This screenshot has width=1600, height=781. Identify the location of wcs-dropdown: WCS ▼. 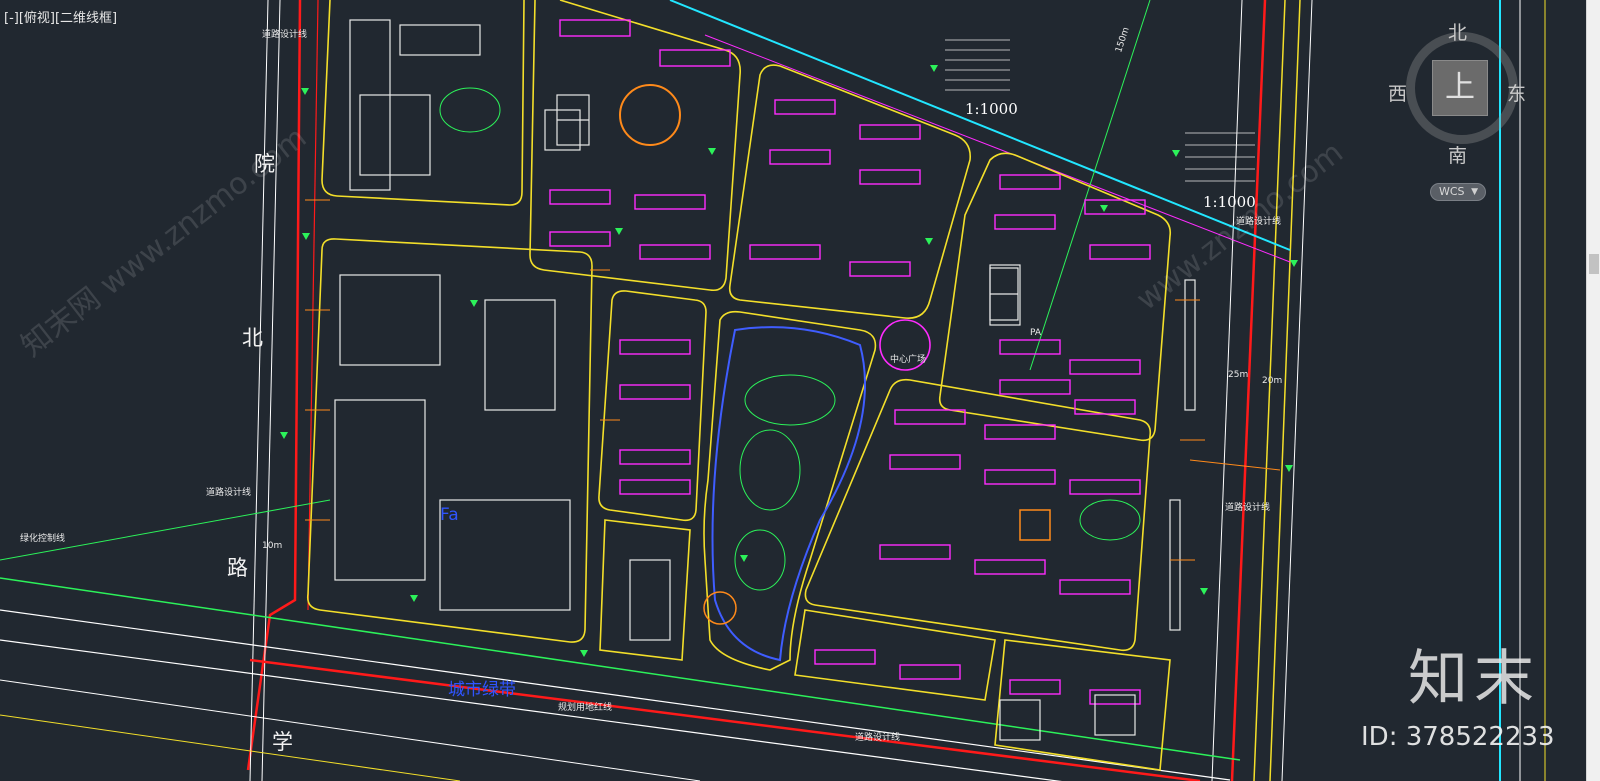
(1458, 192).